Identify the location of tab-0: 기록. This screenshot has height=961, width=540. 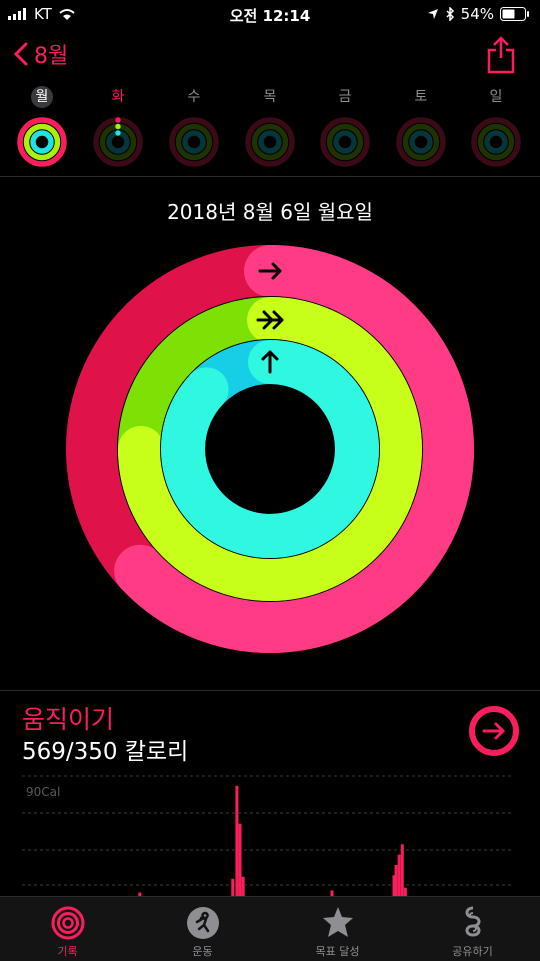
(67, 929).